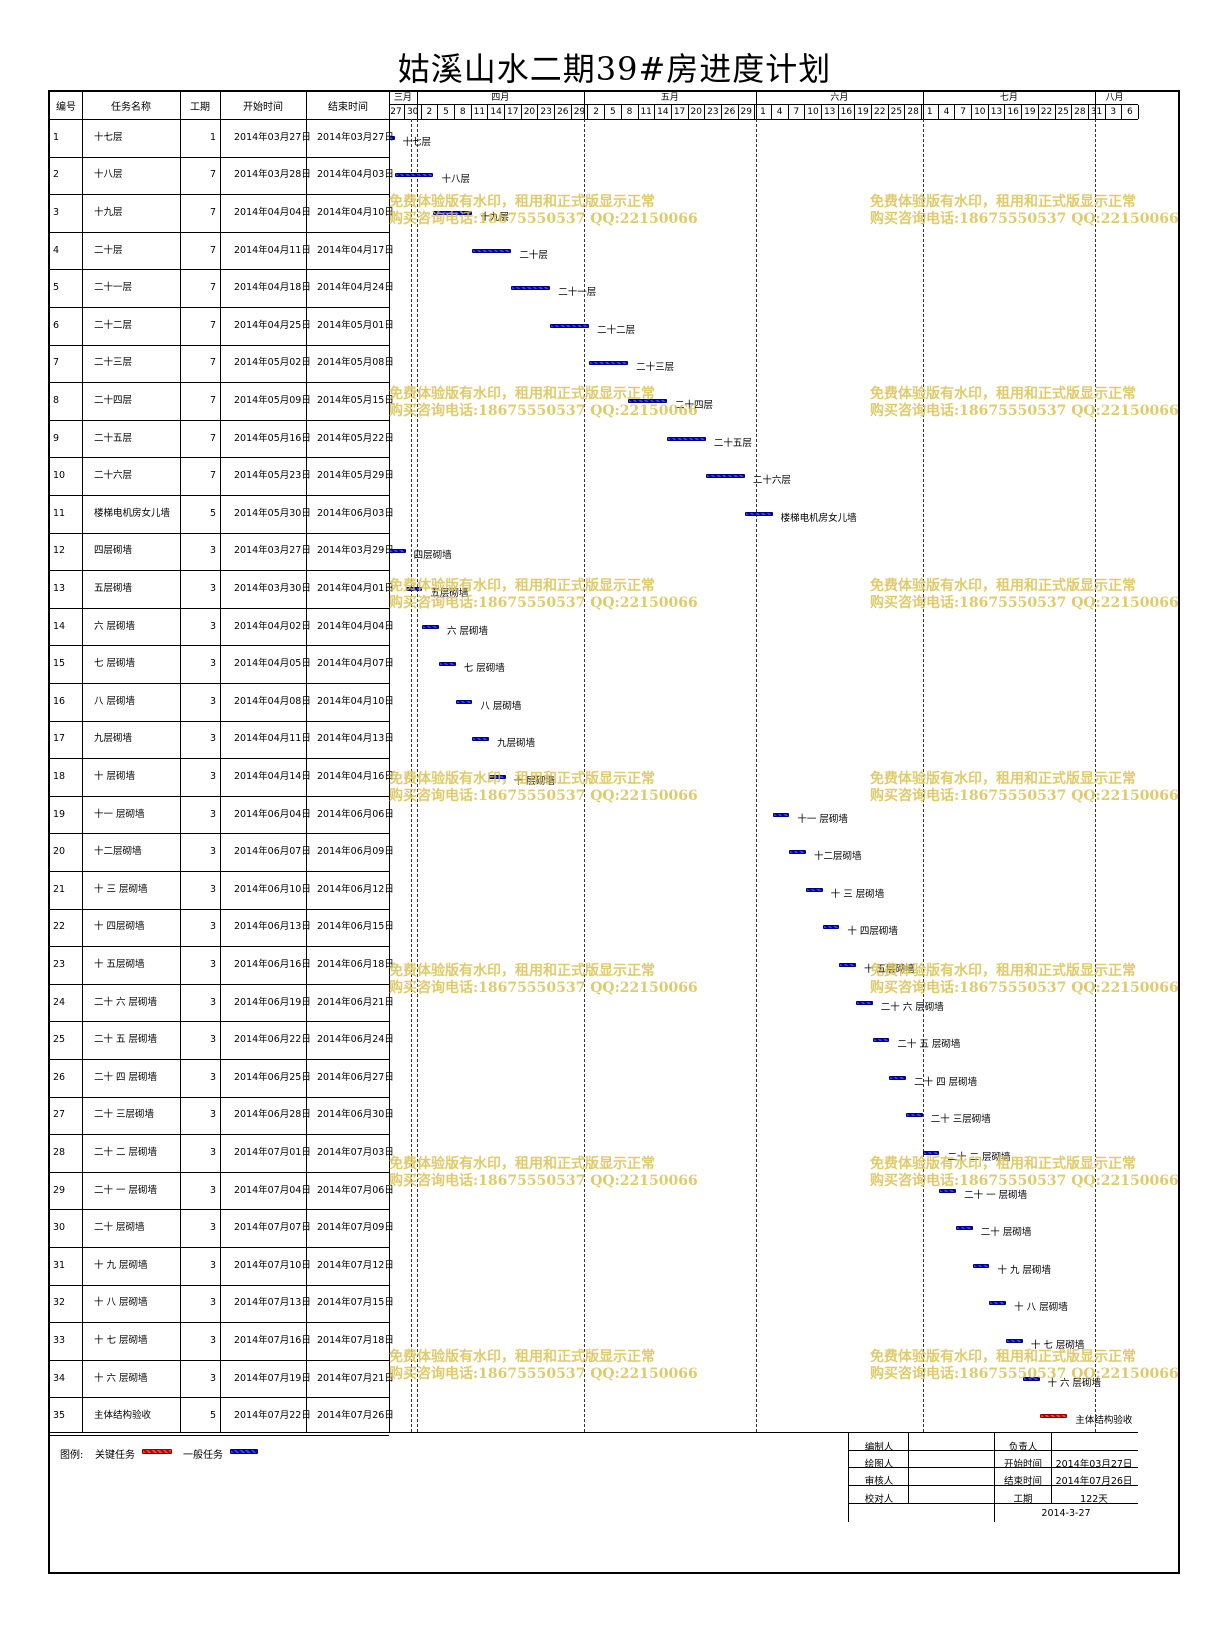 This screenshot has height=1628, width=1229. Describe the element at coordinates (59, 1265) in the screenshot. I see `task-id: 31` at that location.